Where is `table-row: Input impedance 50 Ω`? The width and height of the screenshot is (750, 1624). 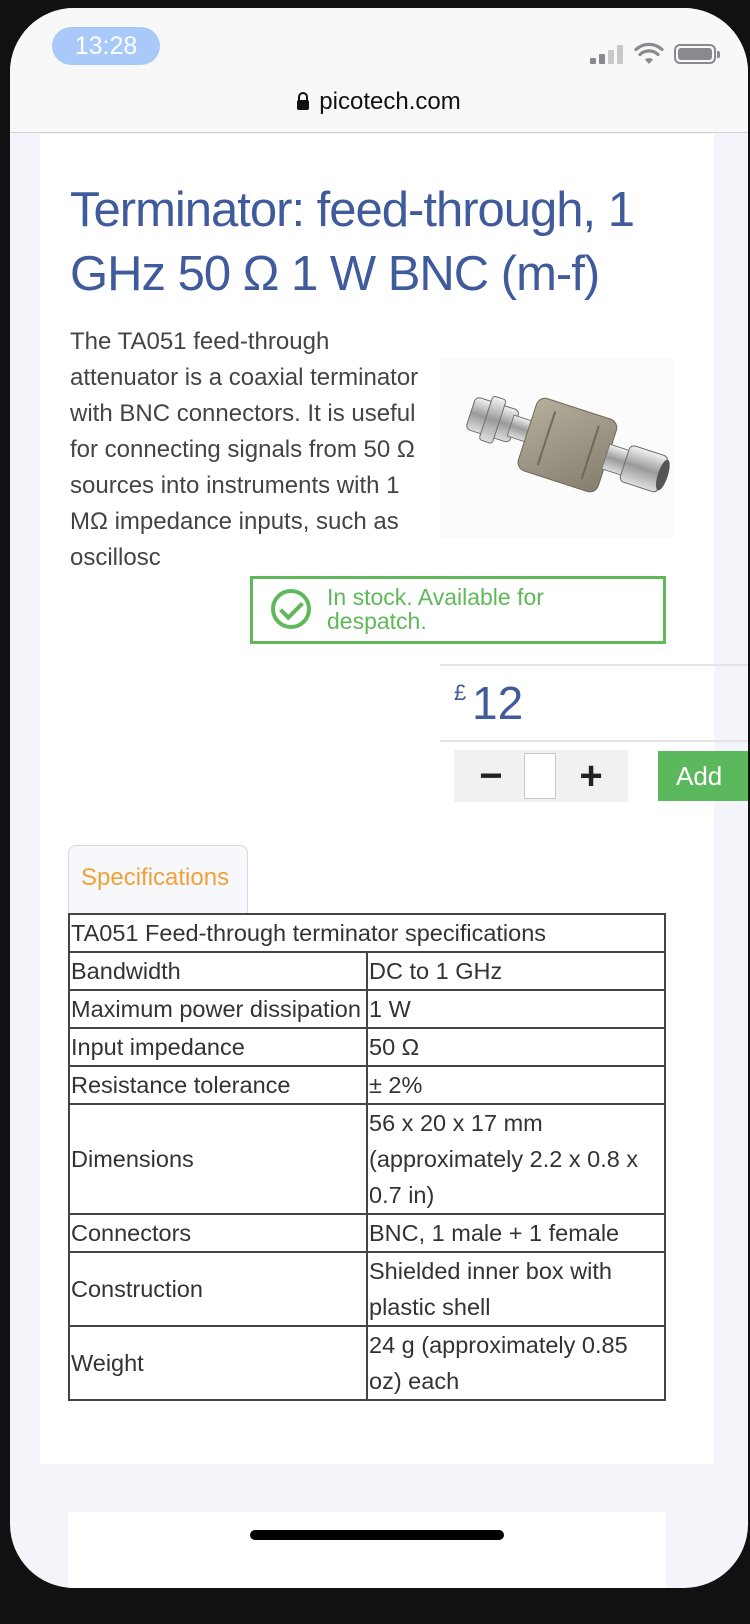
table-row: Input impedance 50 Ω is located at coordinates (367, 1047).